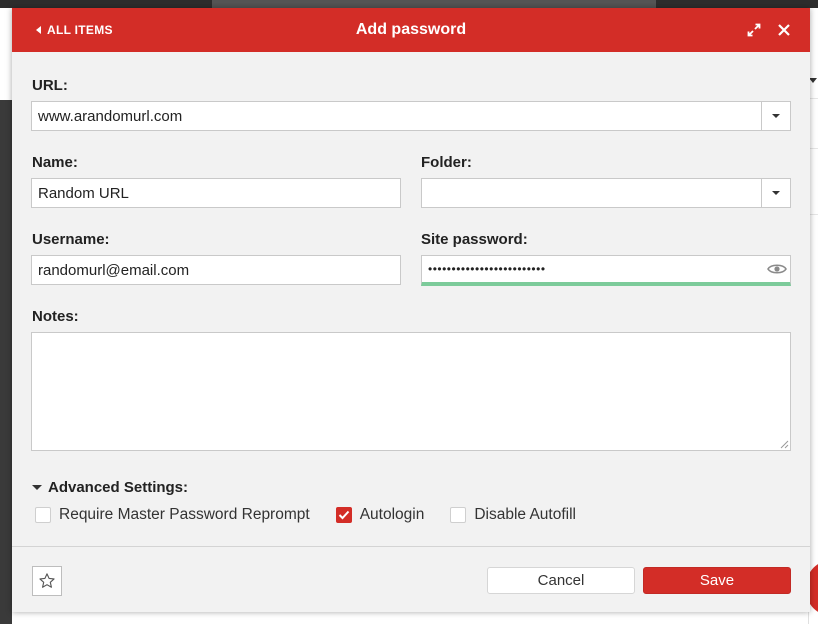  Describe the element at coordinates (50, 85) in the screenshot. I see `url-label: URL:` at that location.